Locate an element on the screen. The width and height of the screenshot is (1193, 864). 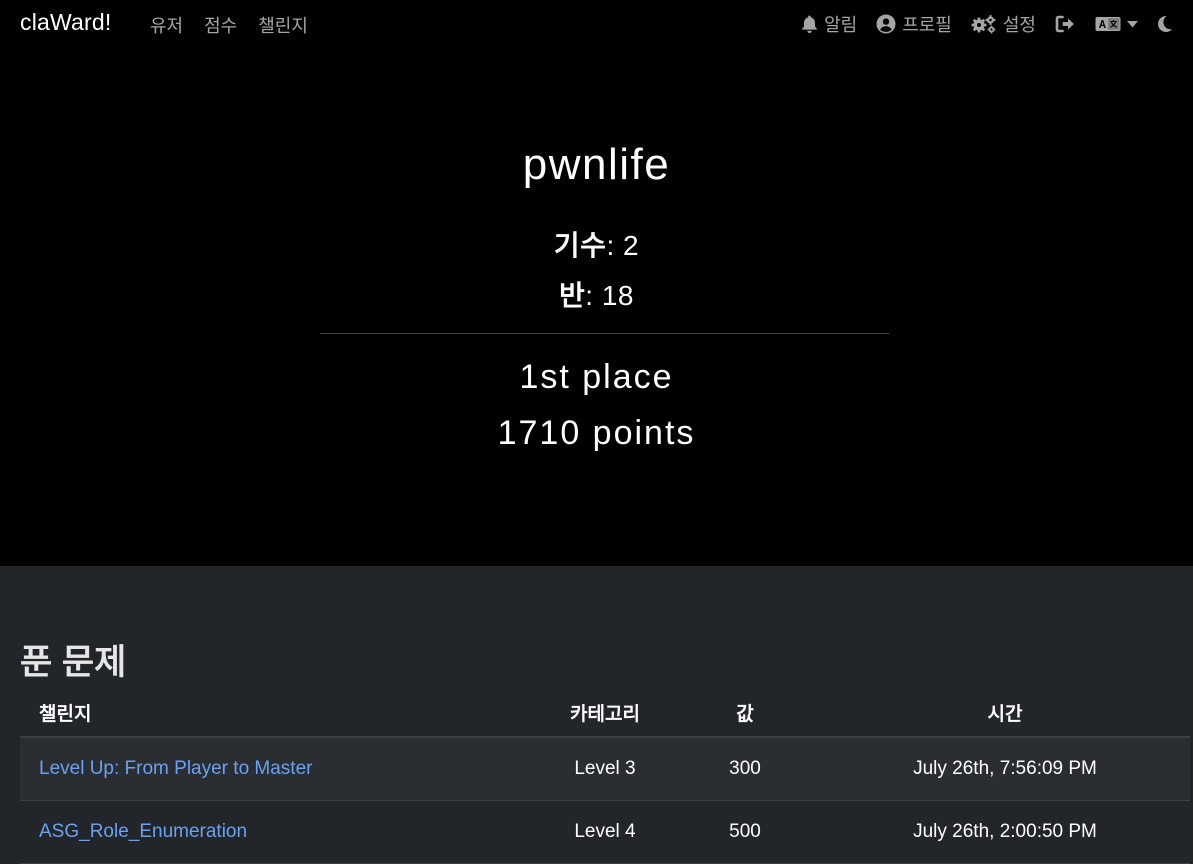
nav-notifications-link: 알림 is located at coordinates (829, 24).